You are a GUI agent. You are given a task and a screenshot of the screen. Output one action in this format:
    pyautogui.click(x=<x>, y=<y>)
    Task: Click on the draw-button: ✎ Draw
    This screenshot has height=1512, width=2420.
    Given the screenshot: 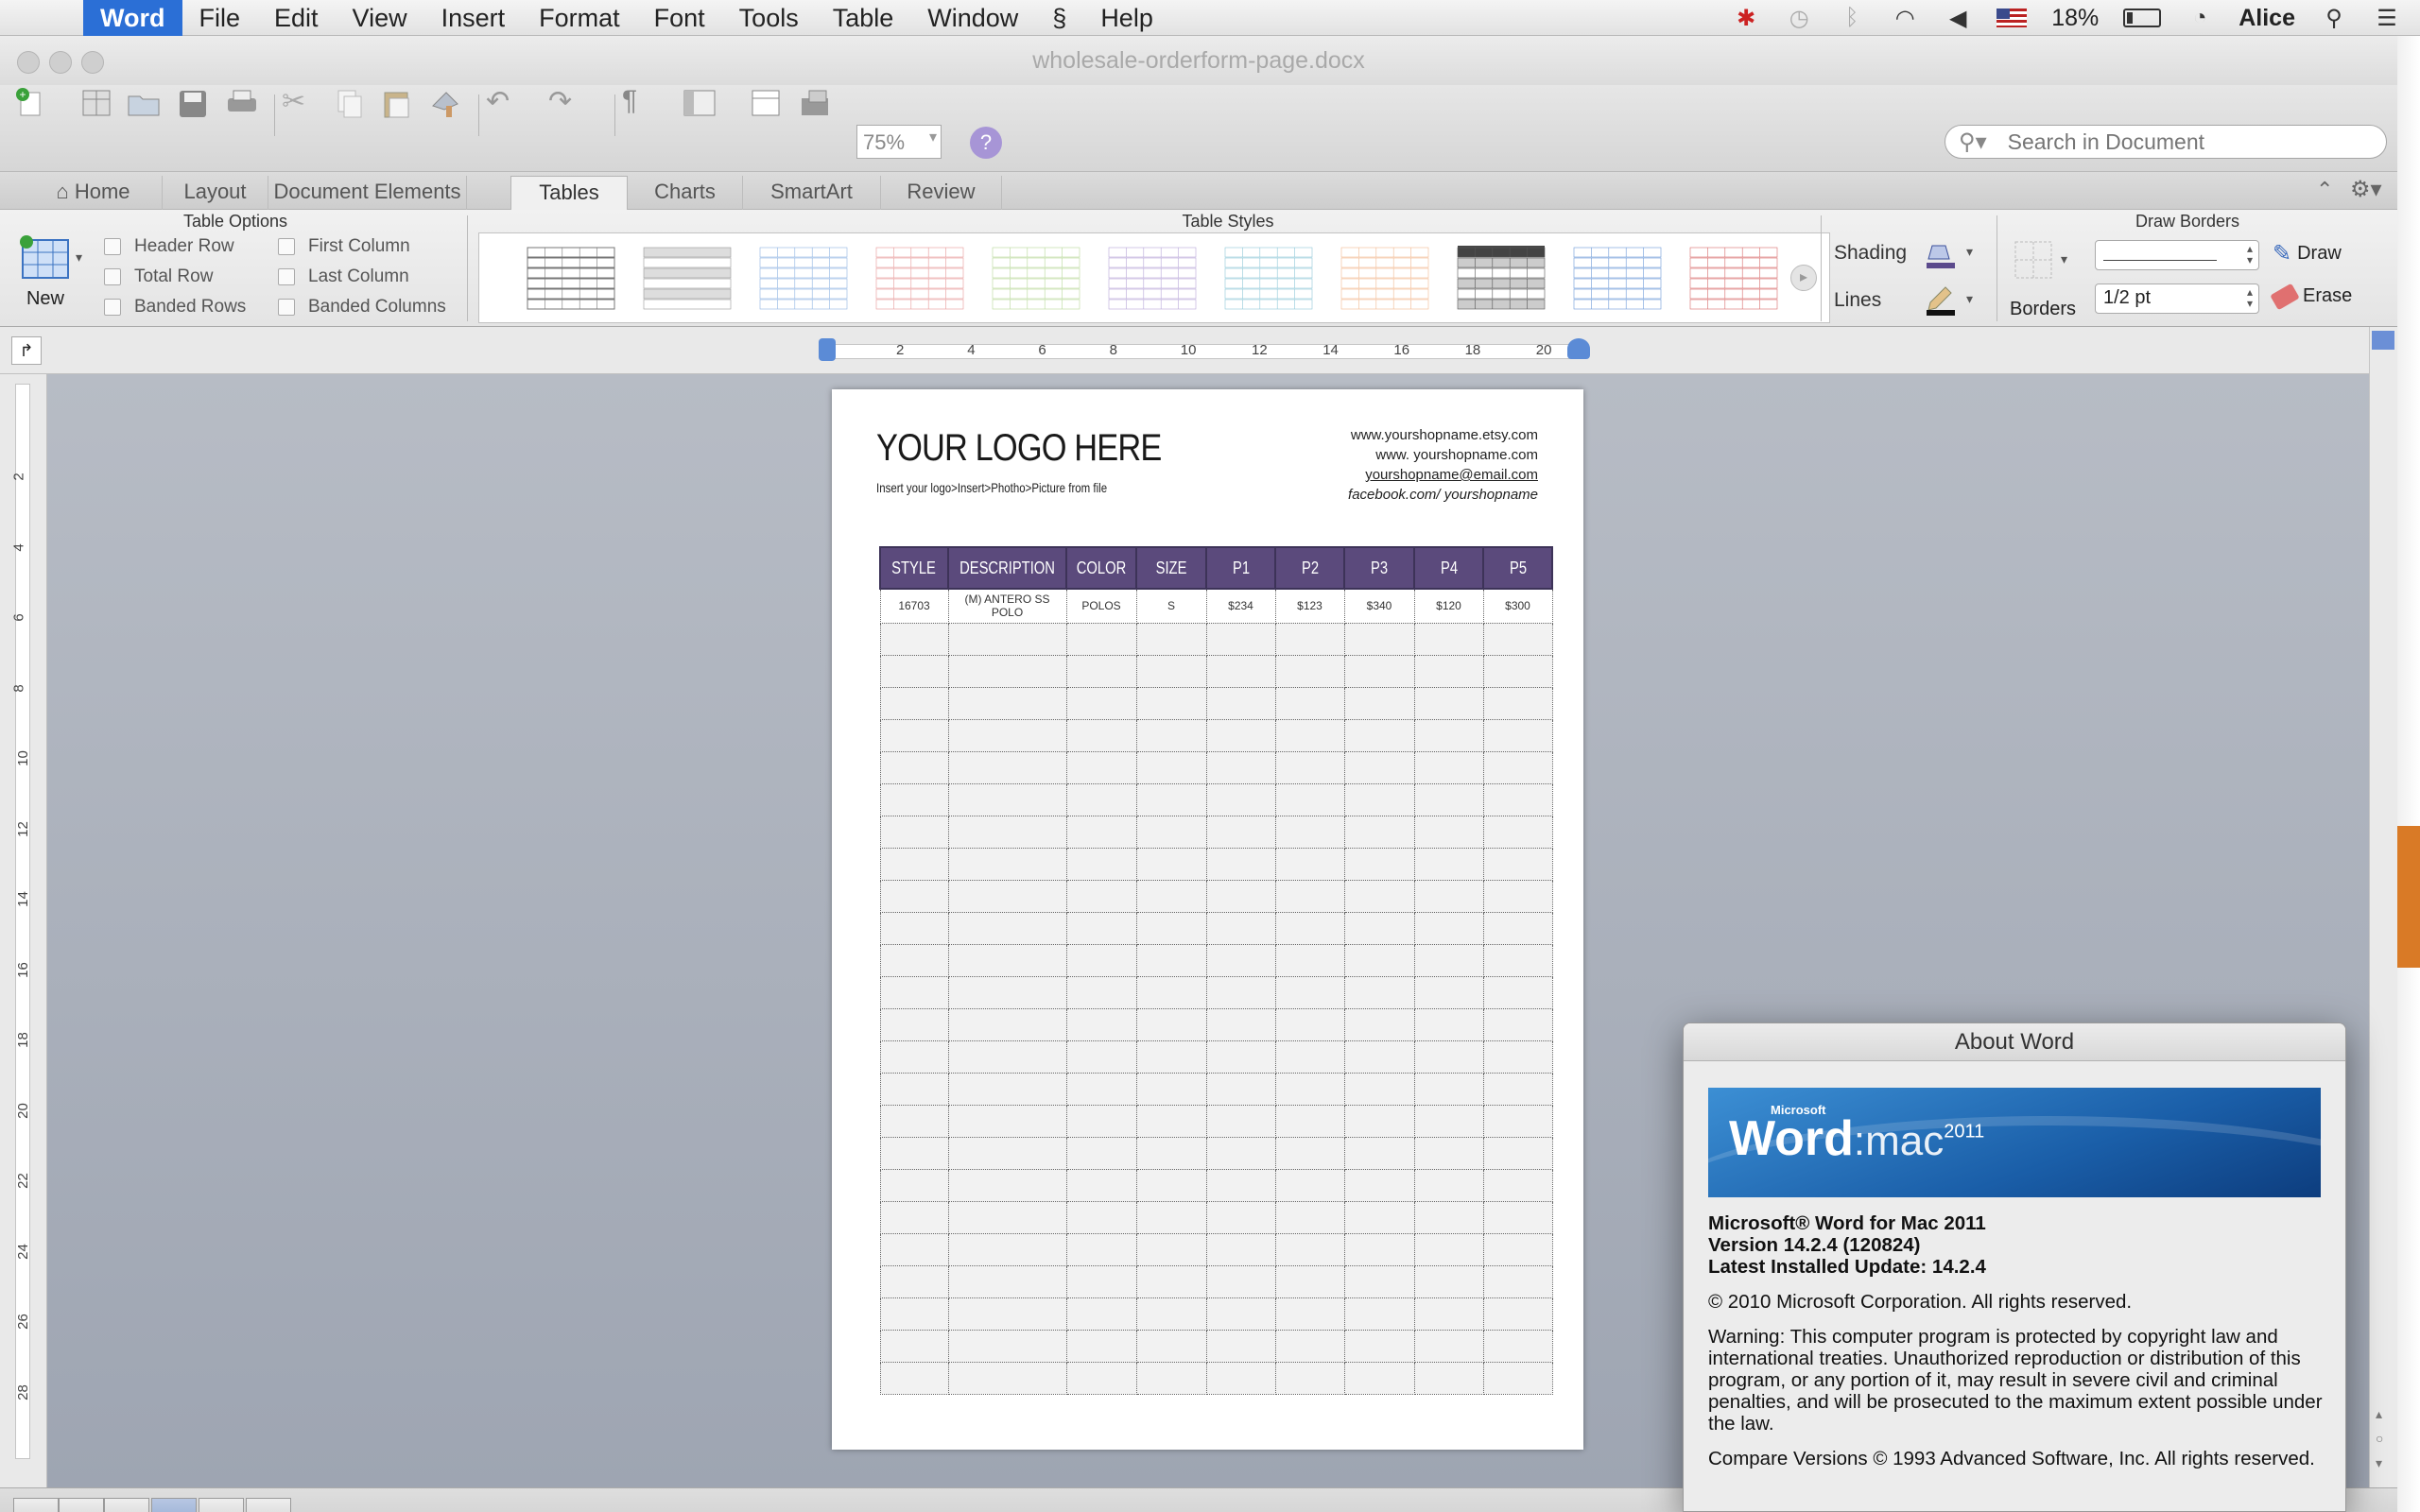 What is the action you would take?
    pyautogui.click(x=2307, y=253)
    